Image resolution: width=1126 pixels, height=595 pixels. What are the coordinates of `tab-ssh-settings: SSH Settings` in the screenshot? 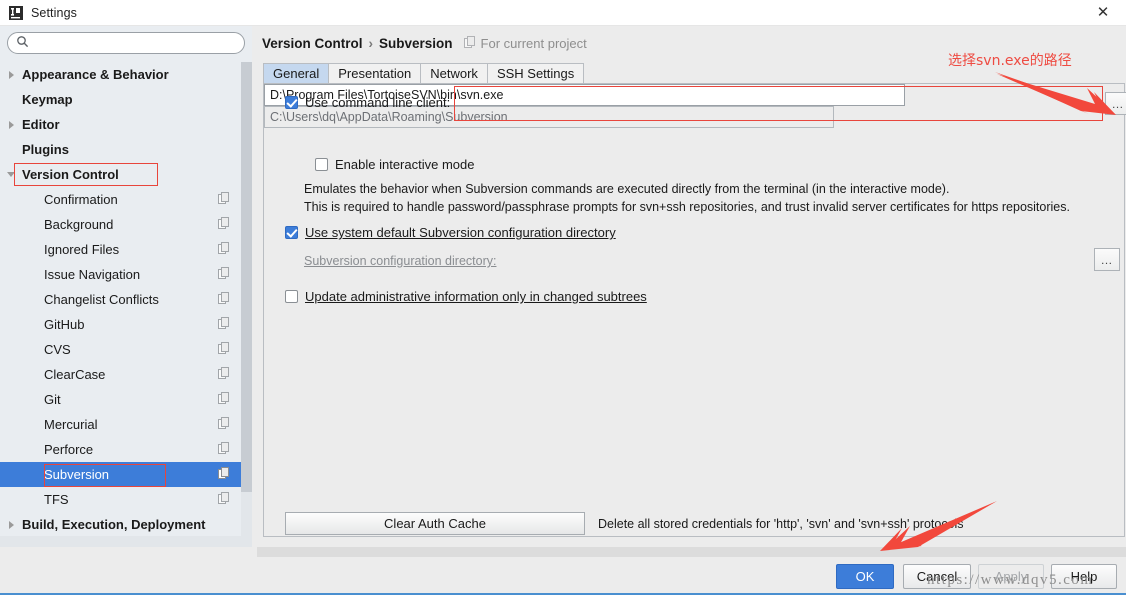 It's located at (535, 73).